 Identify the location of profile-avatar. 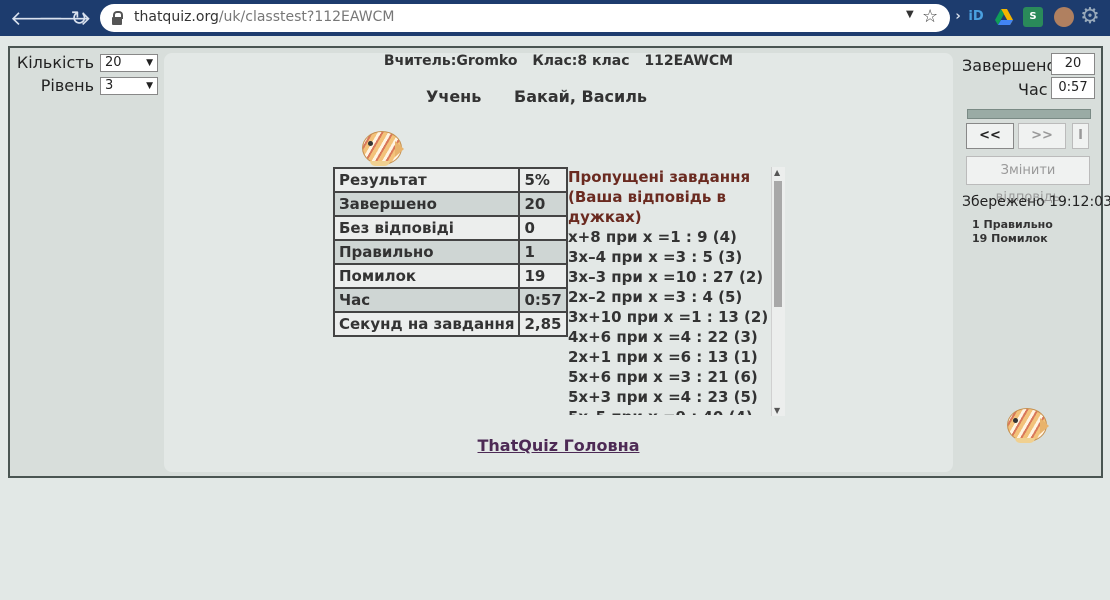
(1064, 17).